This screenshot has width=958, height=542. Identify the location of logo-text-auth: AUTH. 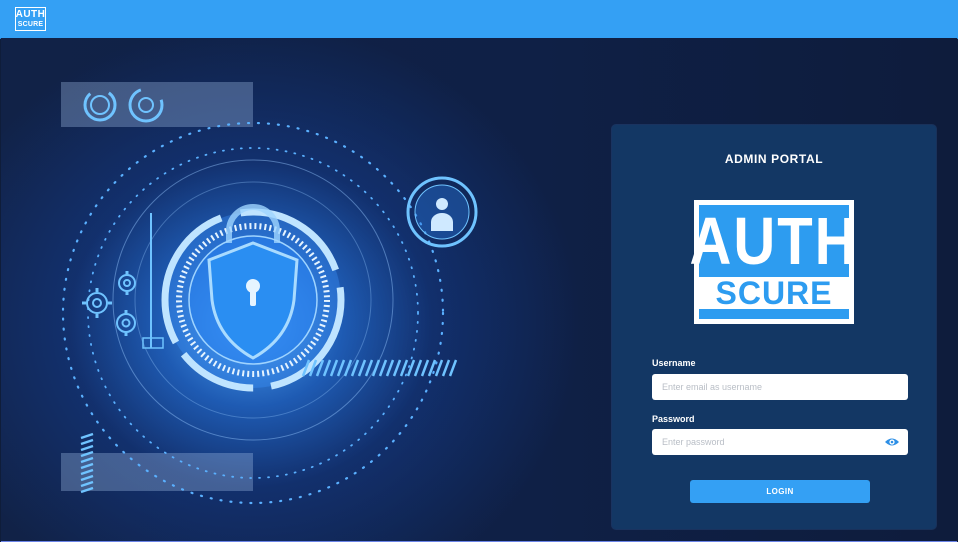
(30, 14).